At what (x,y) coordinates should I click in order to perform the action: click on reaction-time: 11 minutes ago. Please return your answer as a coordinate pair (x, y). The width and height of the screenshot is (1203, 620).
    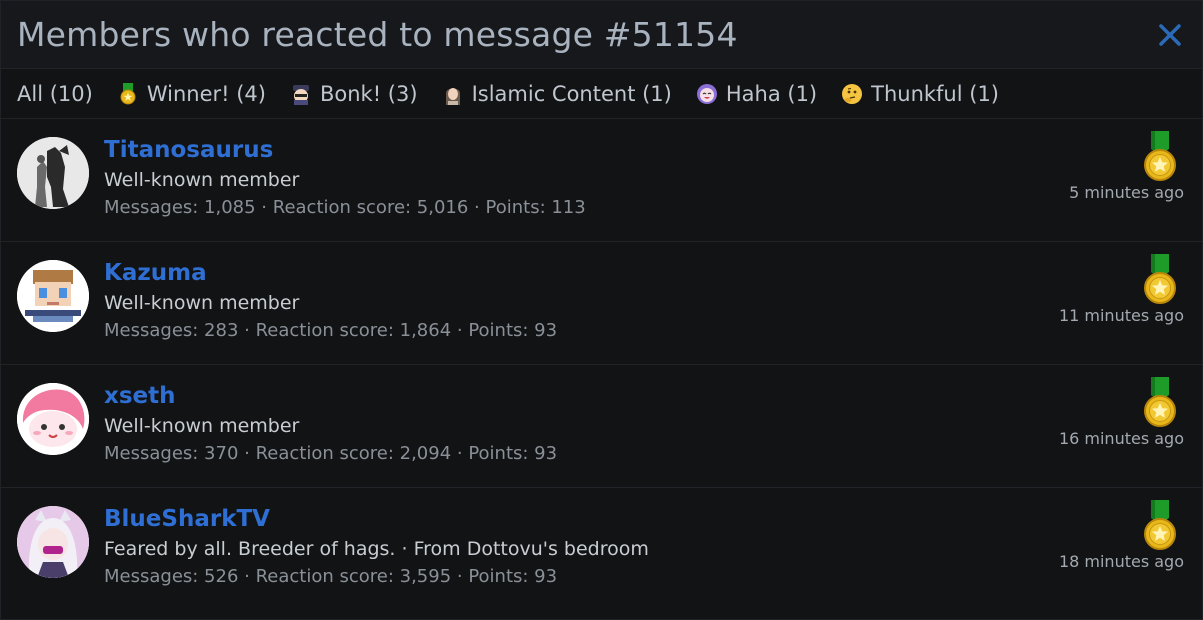
    Looking at the image, I should click on (1121, 315).